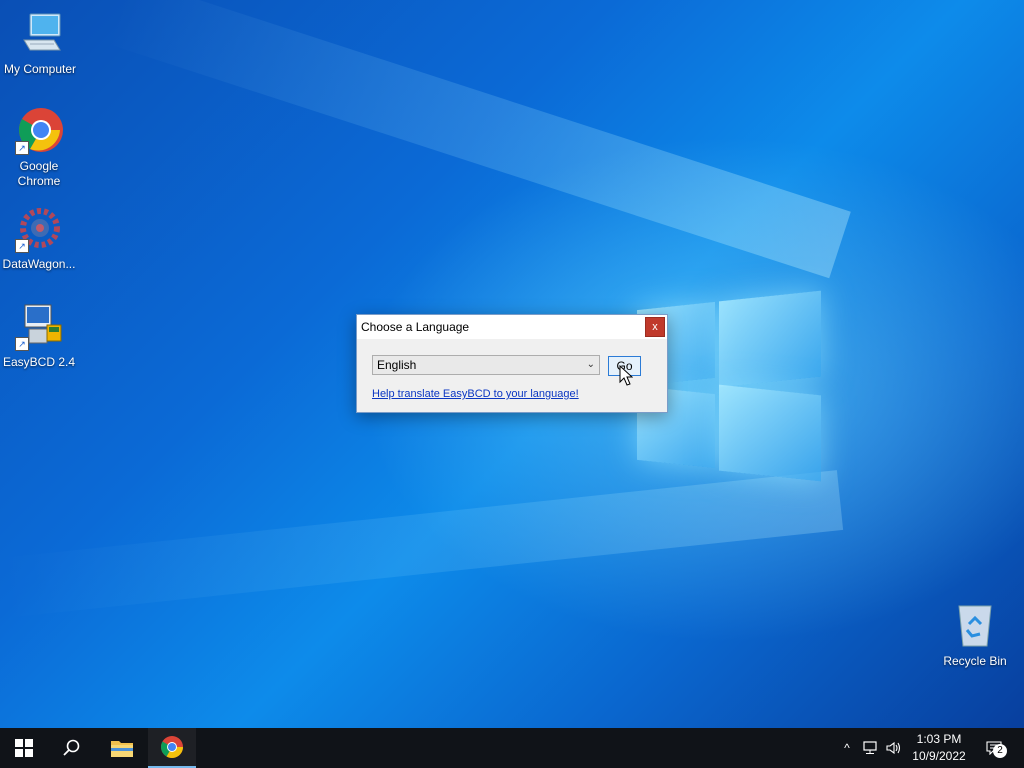 This screenshot has height=768, width=1024. I want to click on recycle-bin-icon, so click(975, 626).